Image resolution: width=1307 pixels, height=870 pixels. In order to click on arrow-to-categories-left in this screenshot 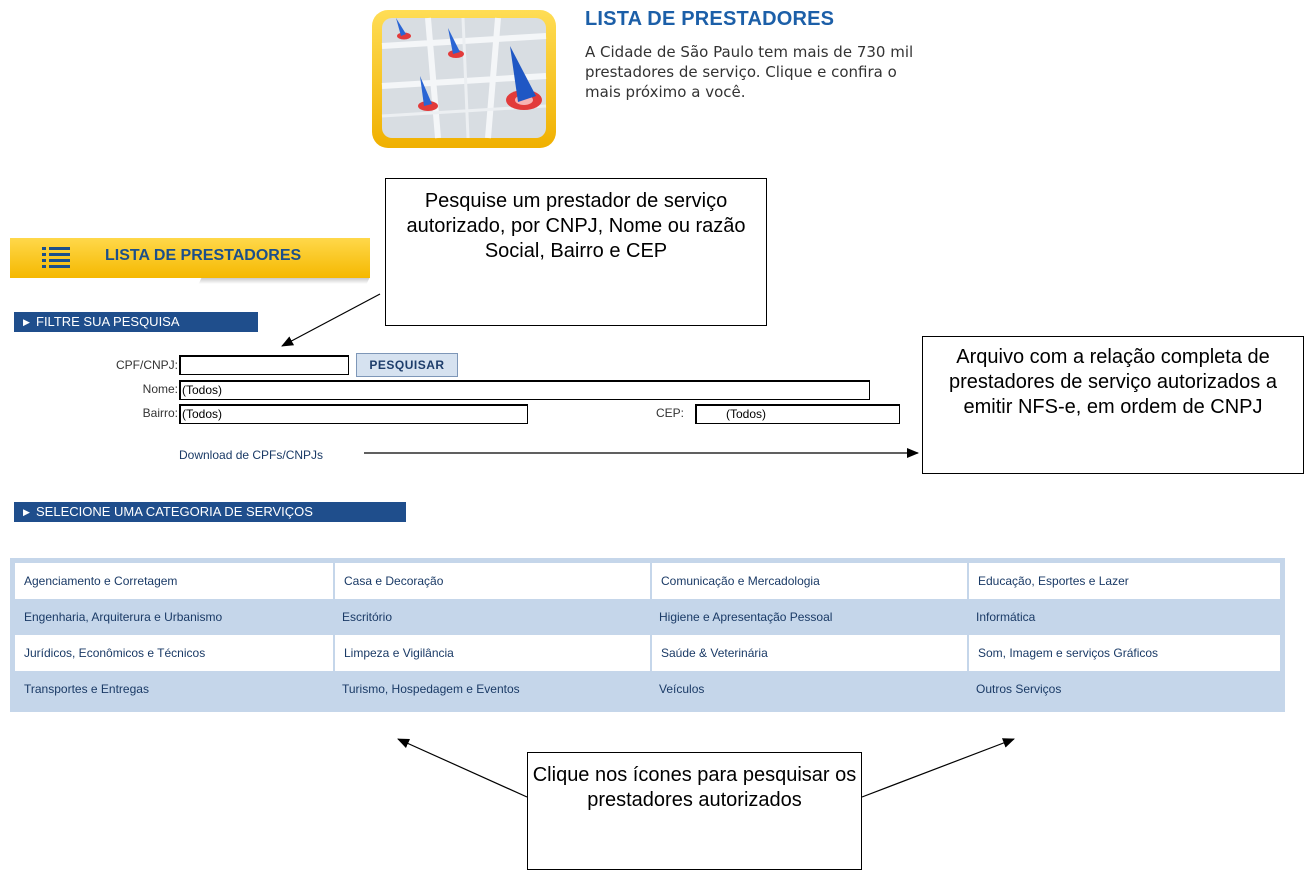, I will do `click(462, 768)`.